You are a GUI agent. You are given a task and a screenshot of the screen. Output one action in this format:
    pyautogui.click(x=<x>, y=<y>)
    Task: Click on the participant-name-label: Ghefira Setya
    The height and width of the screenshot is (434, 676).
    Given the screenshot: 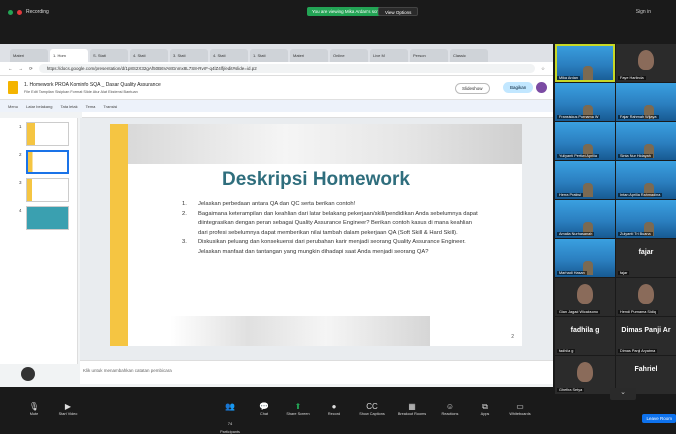 What is the action you would take?
    pyautogui.click(x=571, y=390)
    